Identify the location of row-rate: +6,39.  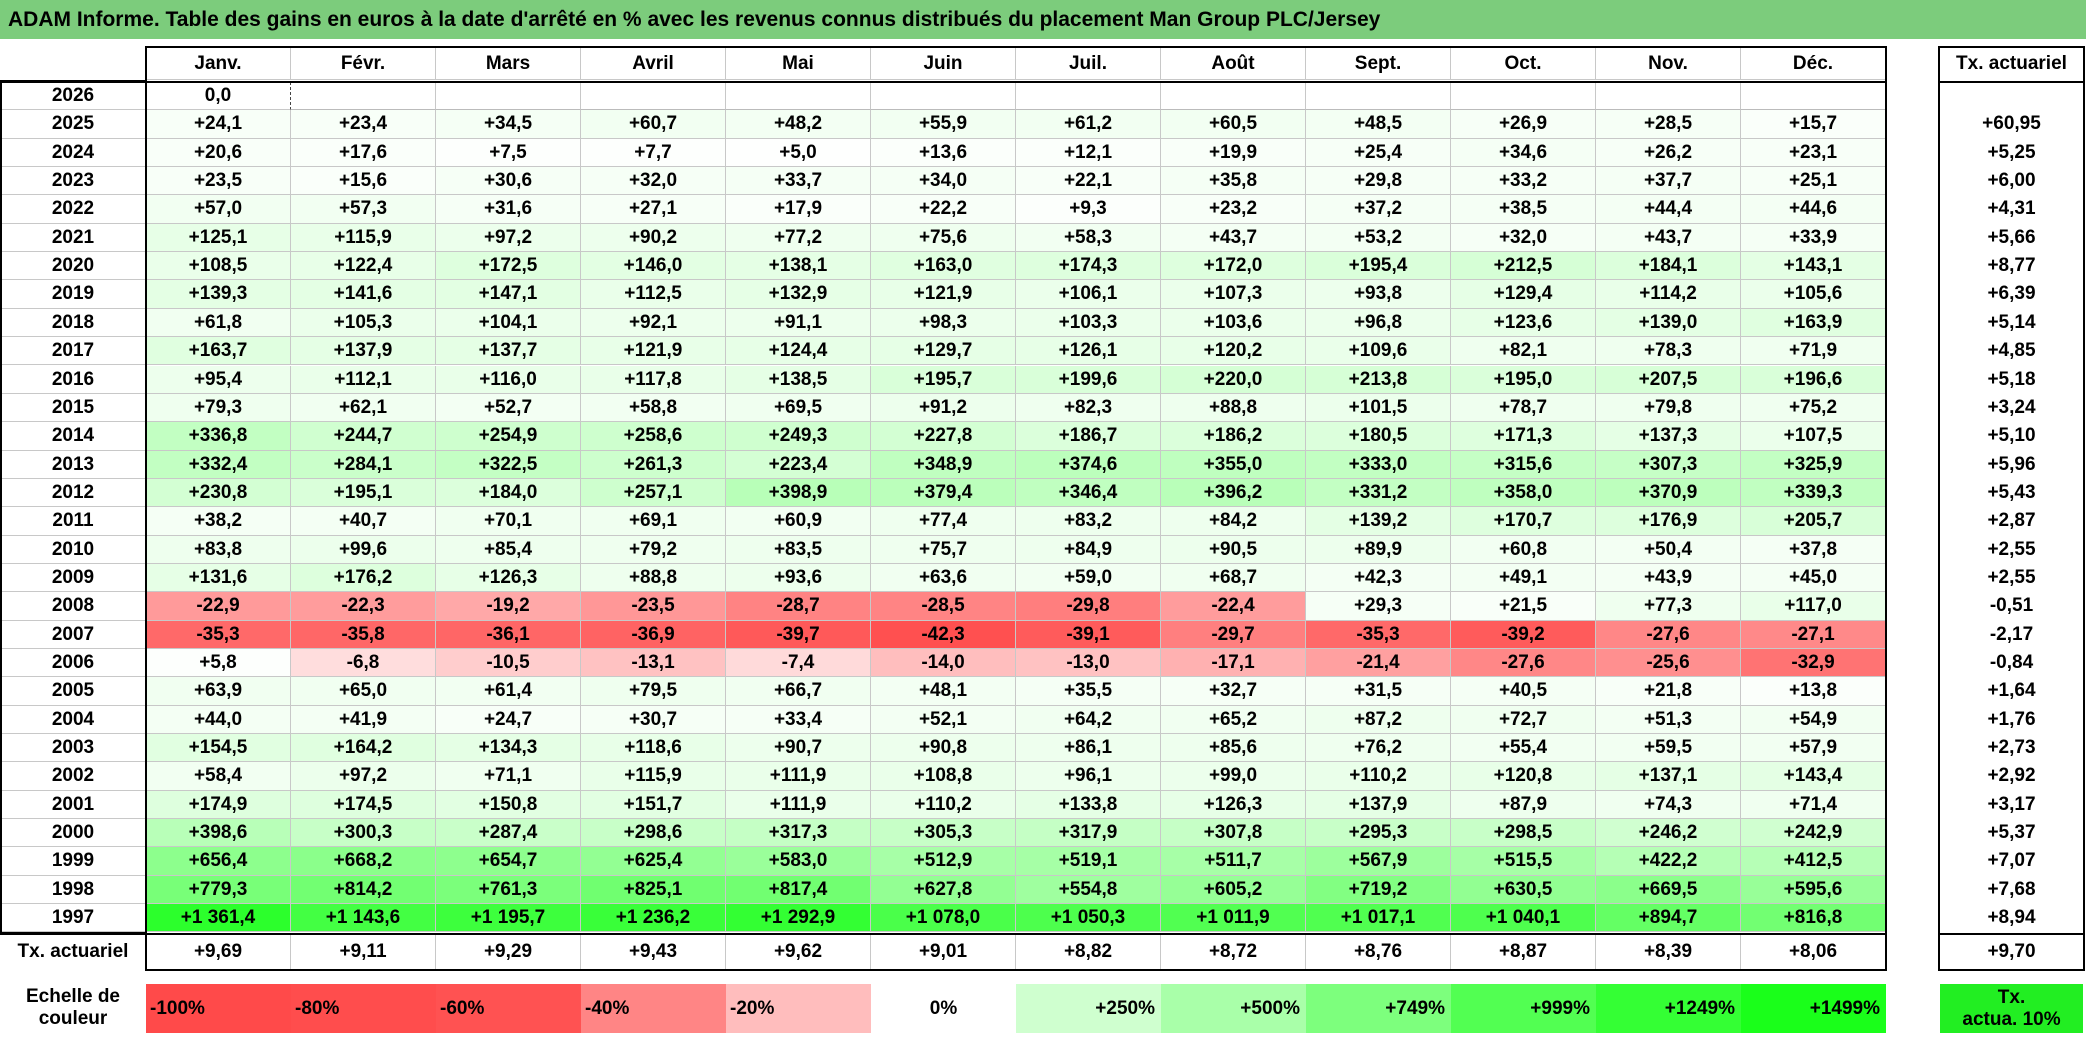
(2011, 294).